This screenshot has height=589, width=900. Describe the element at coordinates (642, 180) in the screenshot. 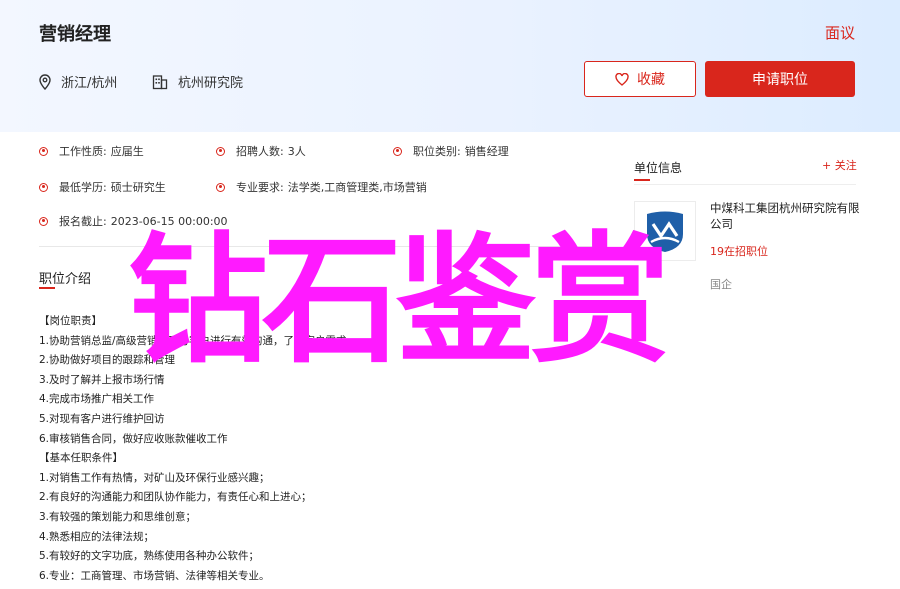

I see `unit-title-underline` at that location.